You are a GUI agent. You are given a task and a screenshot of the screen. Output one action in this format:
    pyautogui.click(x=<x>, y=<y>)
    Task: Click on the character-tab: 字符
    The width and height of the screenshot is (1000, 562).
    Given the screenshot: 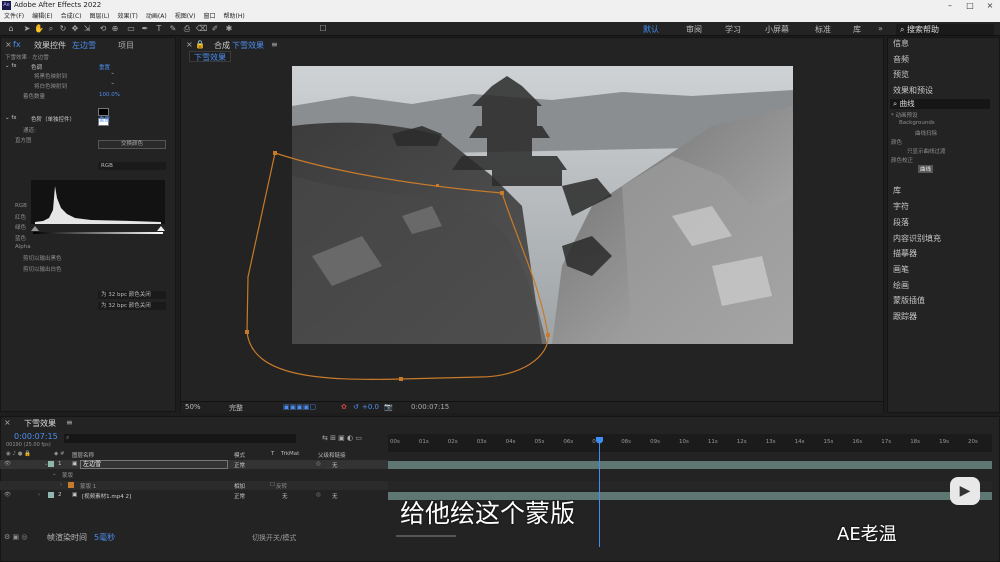 What is the action you would take?
    pyautogui.click(x=901, y=206)
    